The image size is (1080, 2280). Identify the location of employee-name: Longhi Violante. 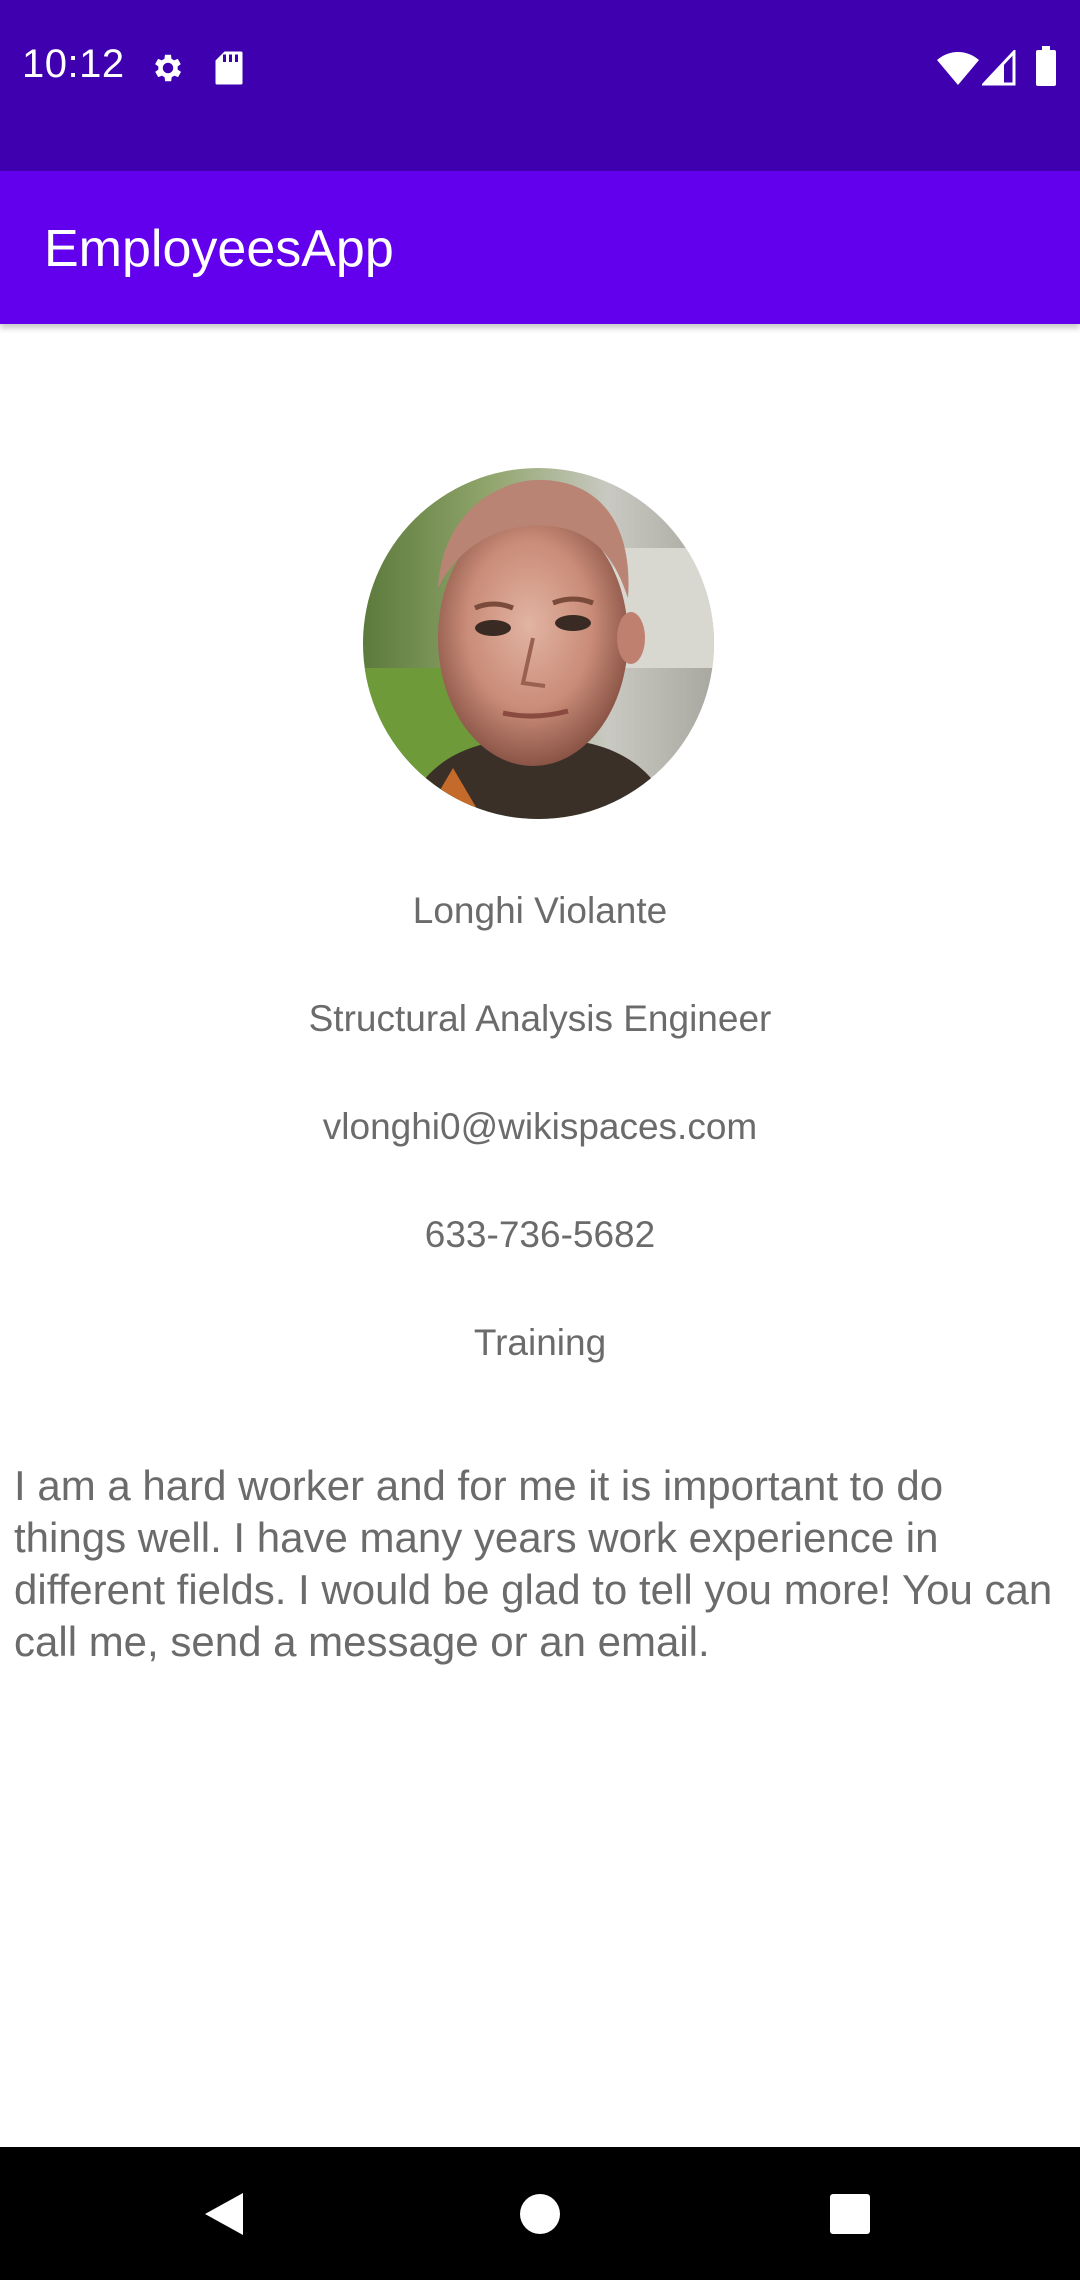
(540, 910).